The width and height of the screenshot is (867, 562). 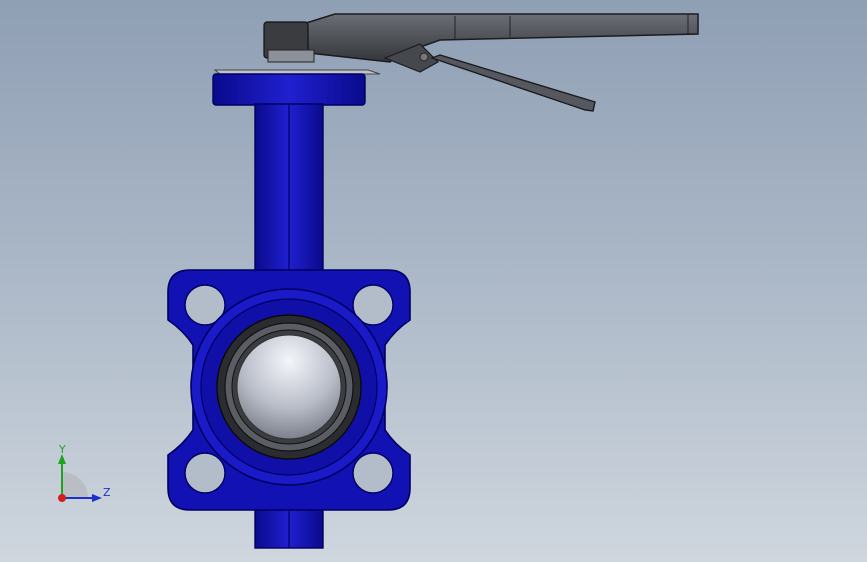 What do you see at coordinates (296, 87) in the screenshot?
I see `top-flange` at bounding box center [296, 87].